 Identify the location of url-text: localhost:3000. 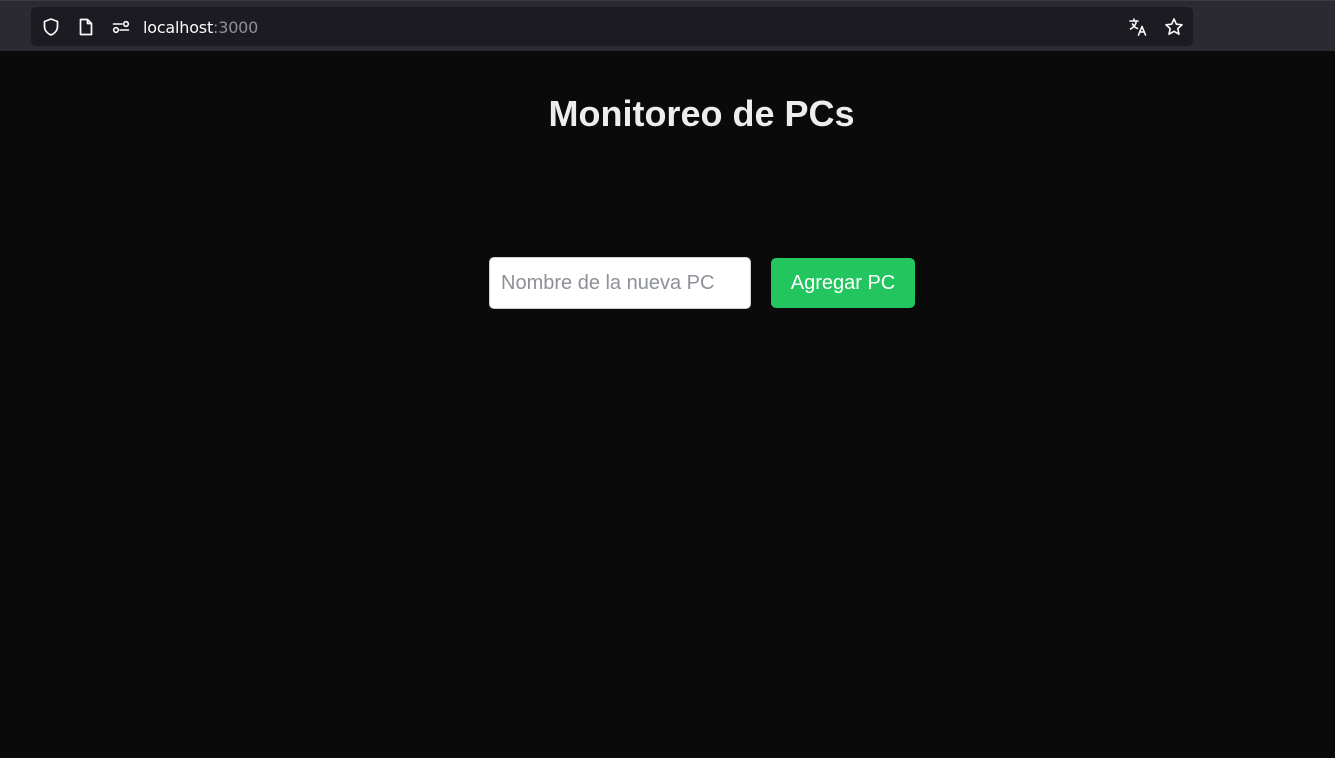
(200, 27).